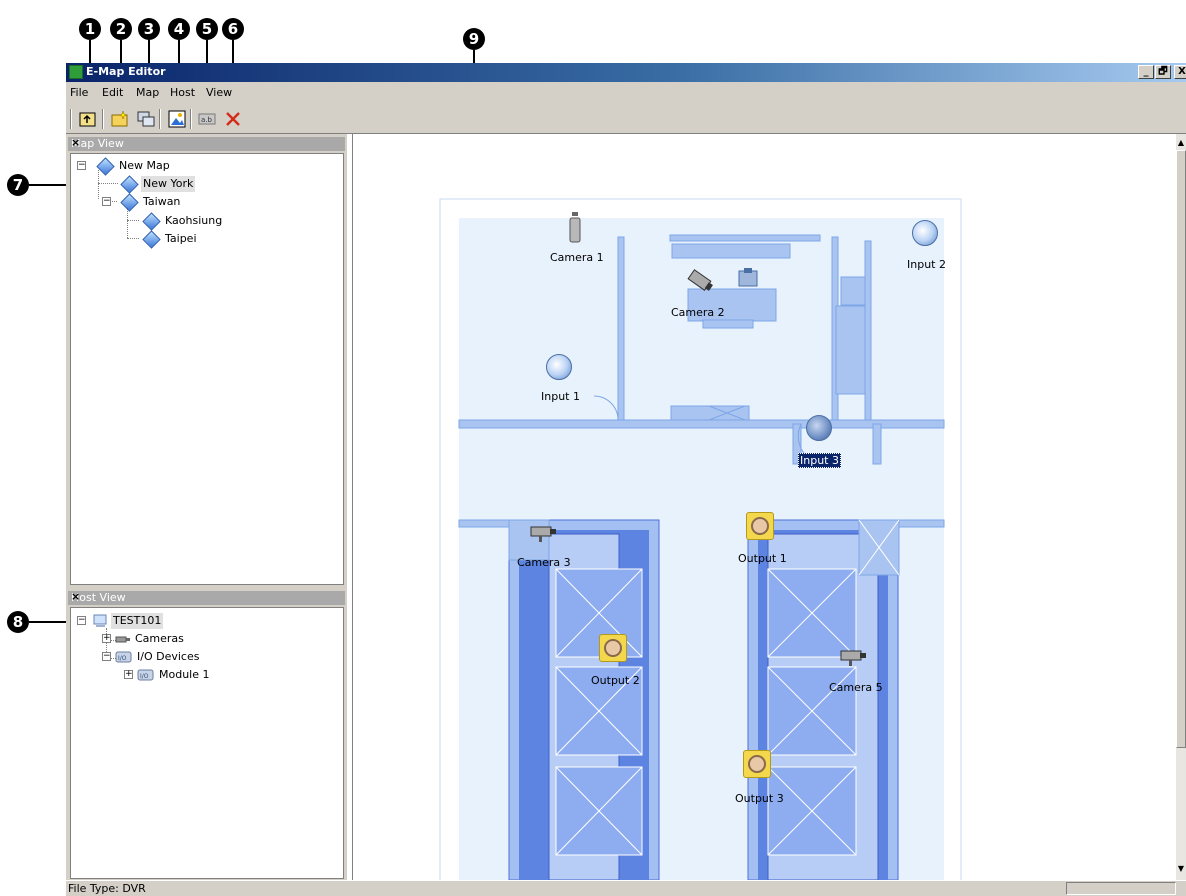  What do you see at coordinates (759, 798) in the screenshot?
I see `output-3-label: Output 3` at bounding box center [759, 798].